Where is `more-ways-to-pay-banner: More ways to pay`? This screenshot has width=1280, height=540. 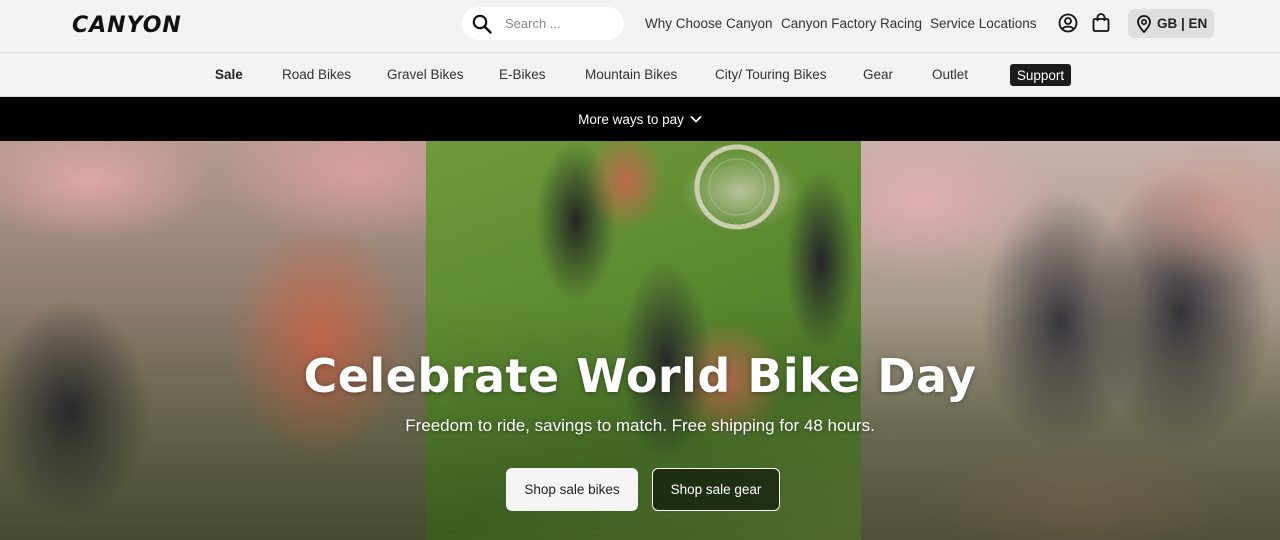 more-ways-to-pay-banner: More ways to pay is located at coordinates (640, 119).